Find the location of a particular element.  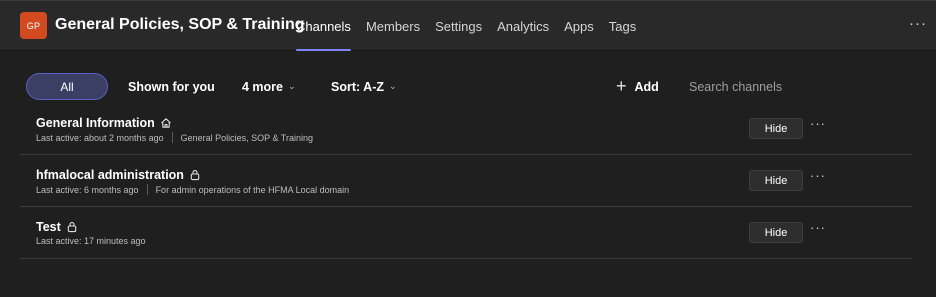

last-active-text: Last active: 6 months ago is located at coordinates (87, 189).